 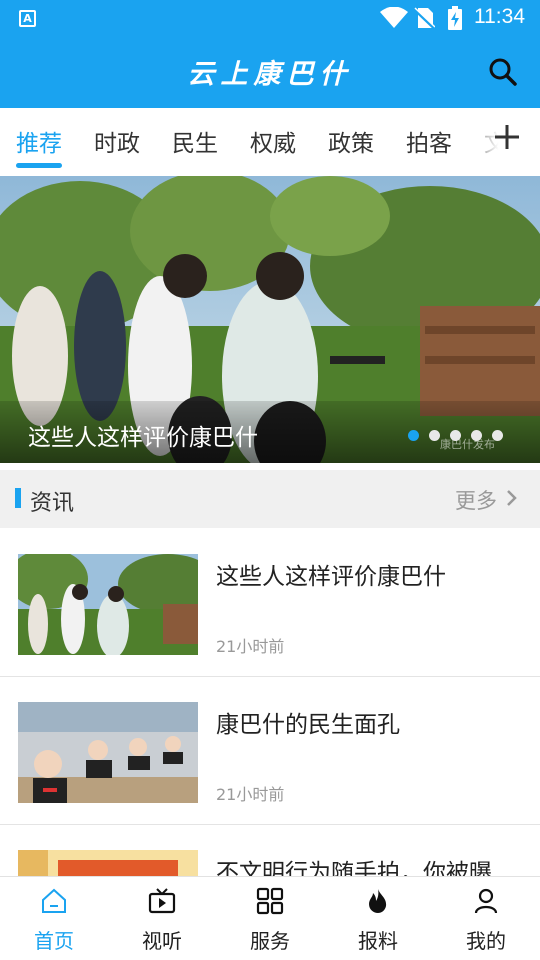 I want to click on bottom-nav: 首页 视听 服务 报料 我的, so click(x=270, y=918).